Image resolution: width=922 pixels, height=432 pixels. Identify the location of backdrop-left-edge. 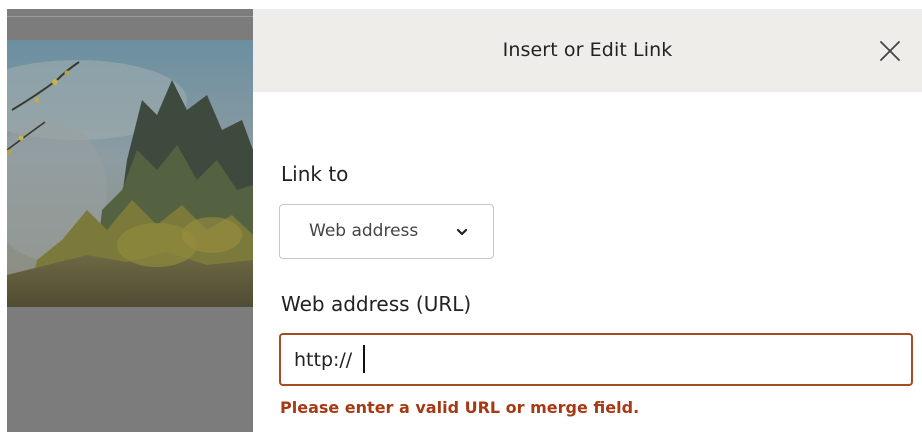
(3, 216).